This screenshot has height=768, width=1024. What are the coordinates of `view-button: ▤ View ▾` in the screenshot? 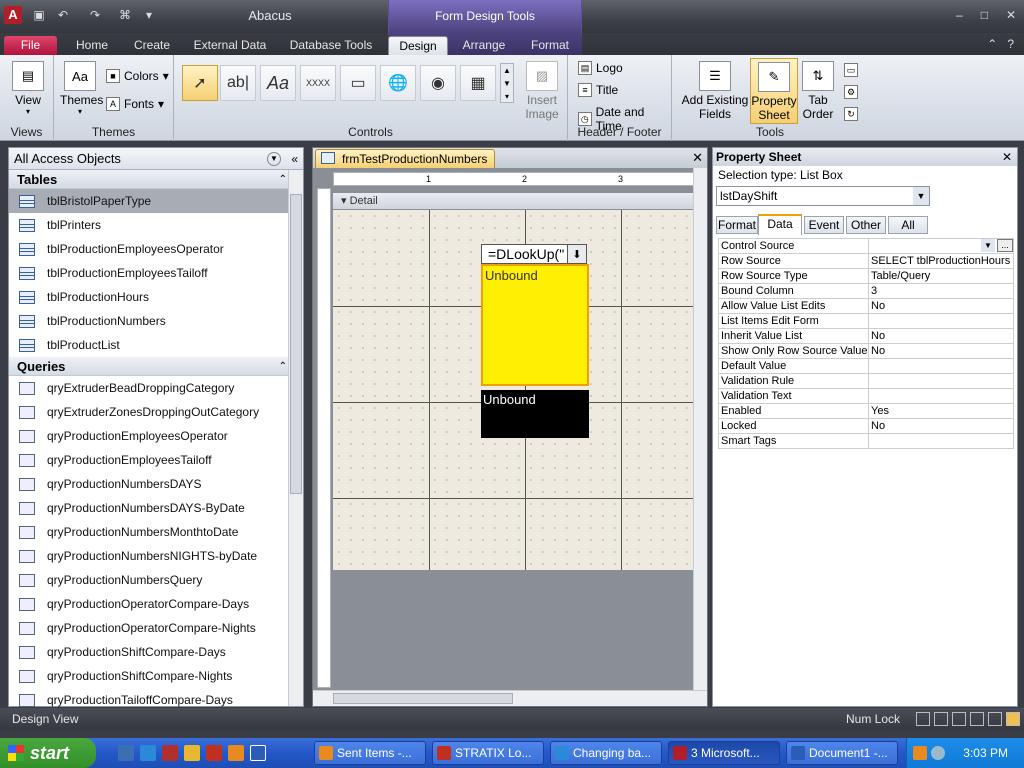 It's located at (28, 88).